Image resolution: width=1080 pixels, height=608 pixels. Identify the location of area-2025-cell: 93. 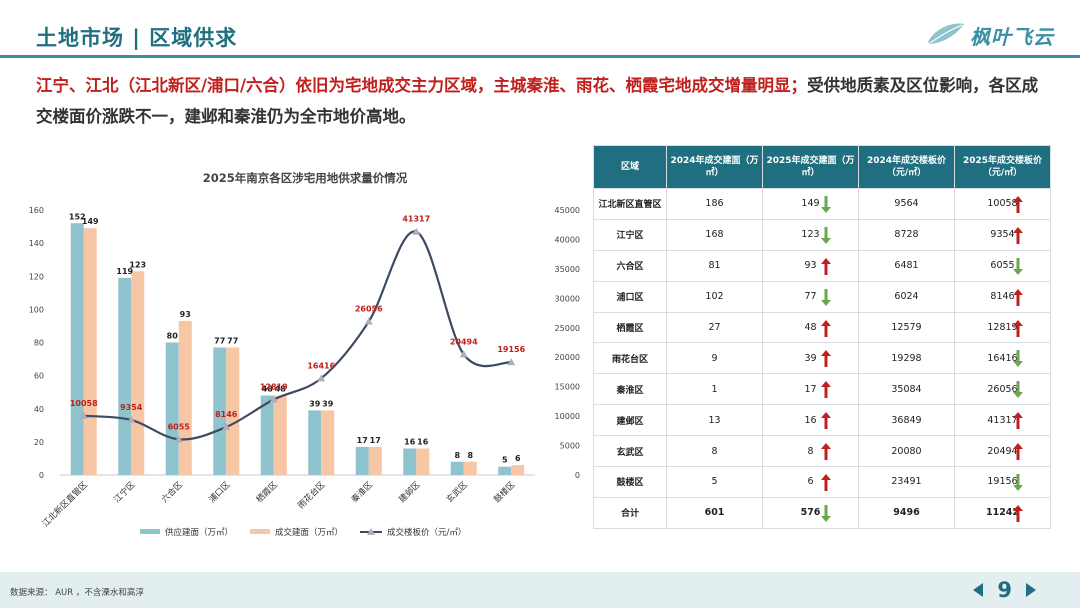
(810, 265).